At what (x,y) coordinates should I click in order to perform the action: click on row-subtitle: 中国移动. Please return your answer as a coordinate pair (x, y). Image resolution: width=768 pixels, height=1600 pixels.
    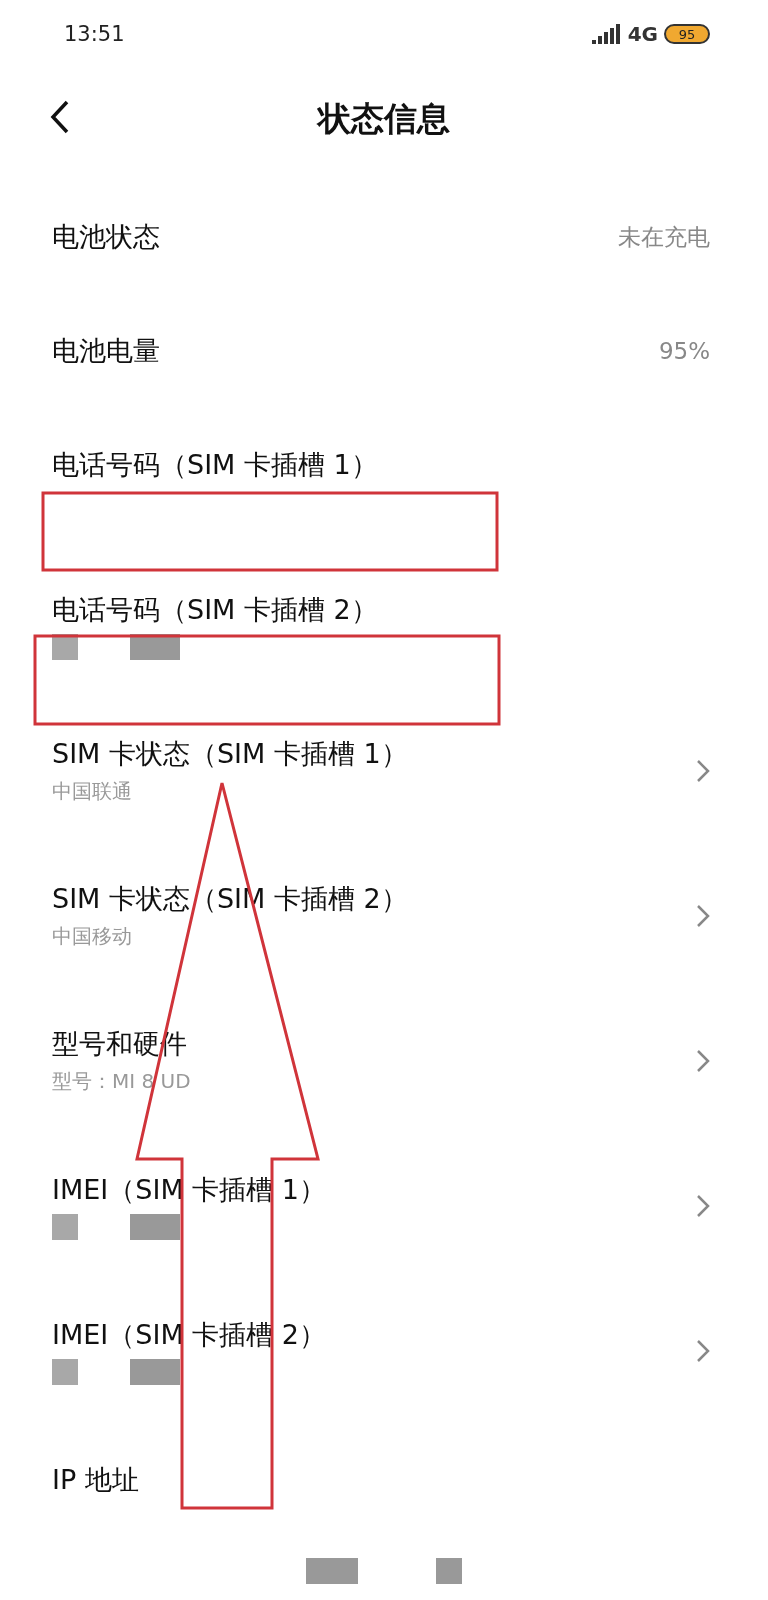
    Looking at the image, I should click on (92, 936).